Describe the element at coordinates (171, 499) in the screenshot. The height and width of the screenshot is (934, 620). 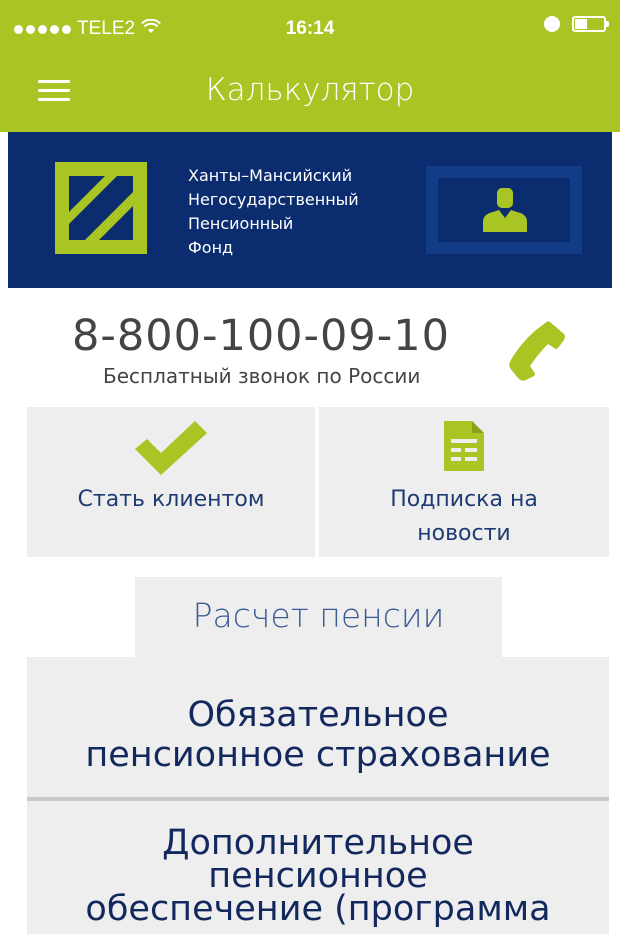
I see `become-client-label: Стать клиентом` at that location.